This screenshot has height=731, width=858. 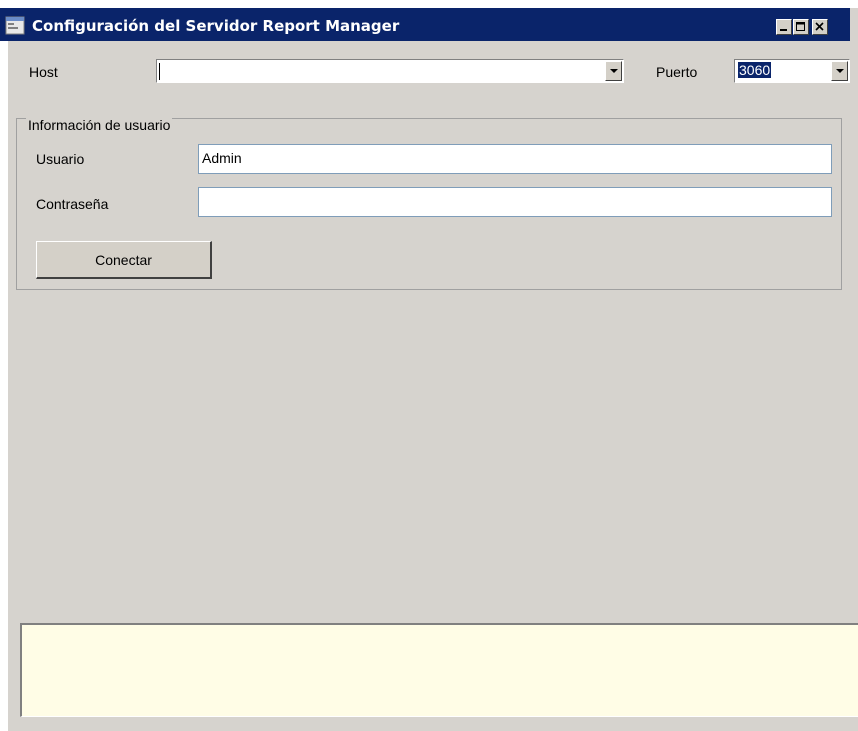 What do you see at coordinates (784, 27) in the screenshot?
I see `minimize-button` at bounding box center [784, 27].